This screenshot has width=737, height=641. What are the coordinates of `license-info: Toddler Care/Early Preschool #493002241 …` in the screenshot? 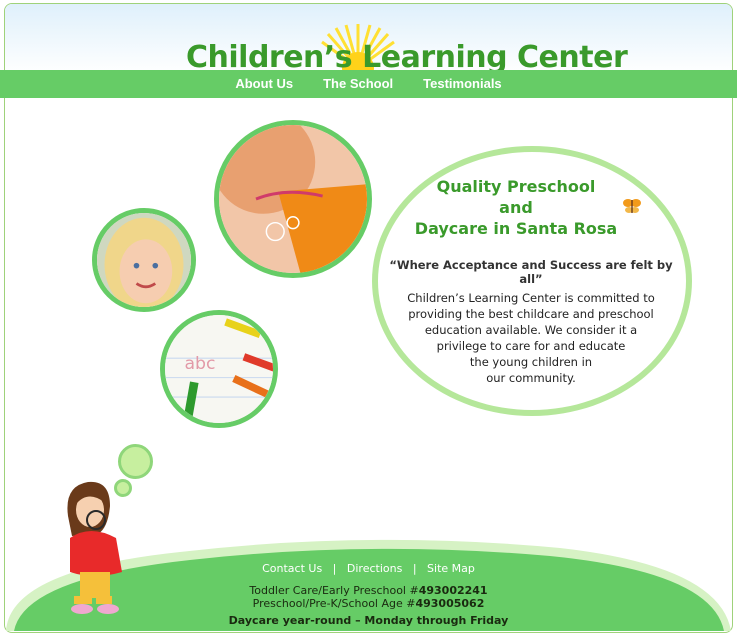 It's located at (368, 597).